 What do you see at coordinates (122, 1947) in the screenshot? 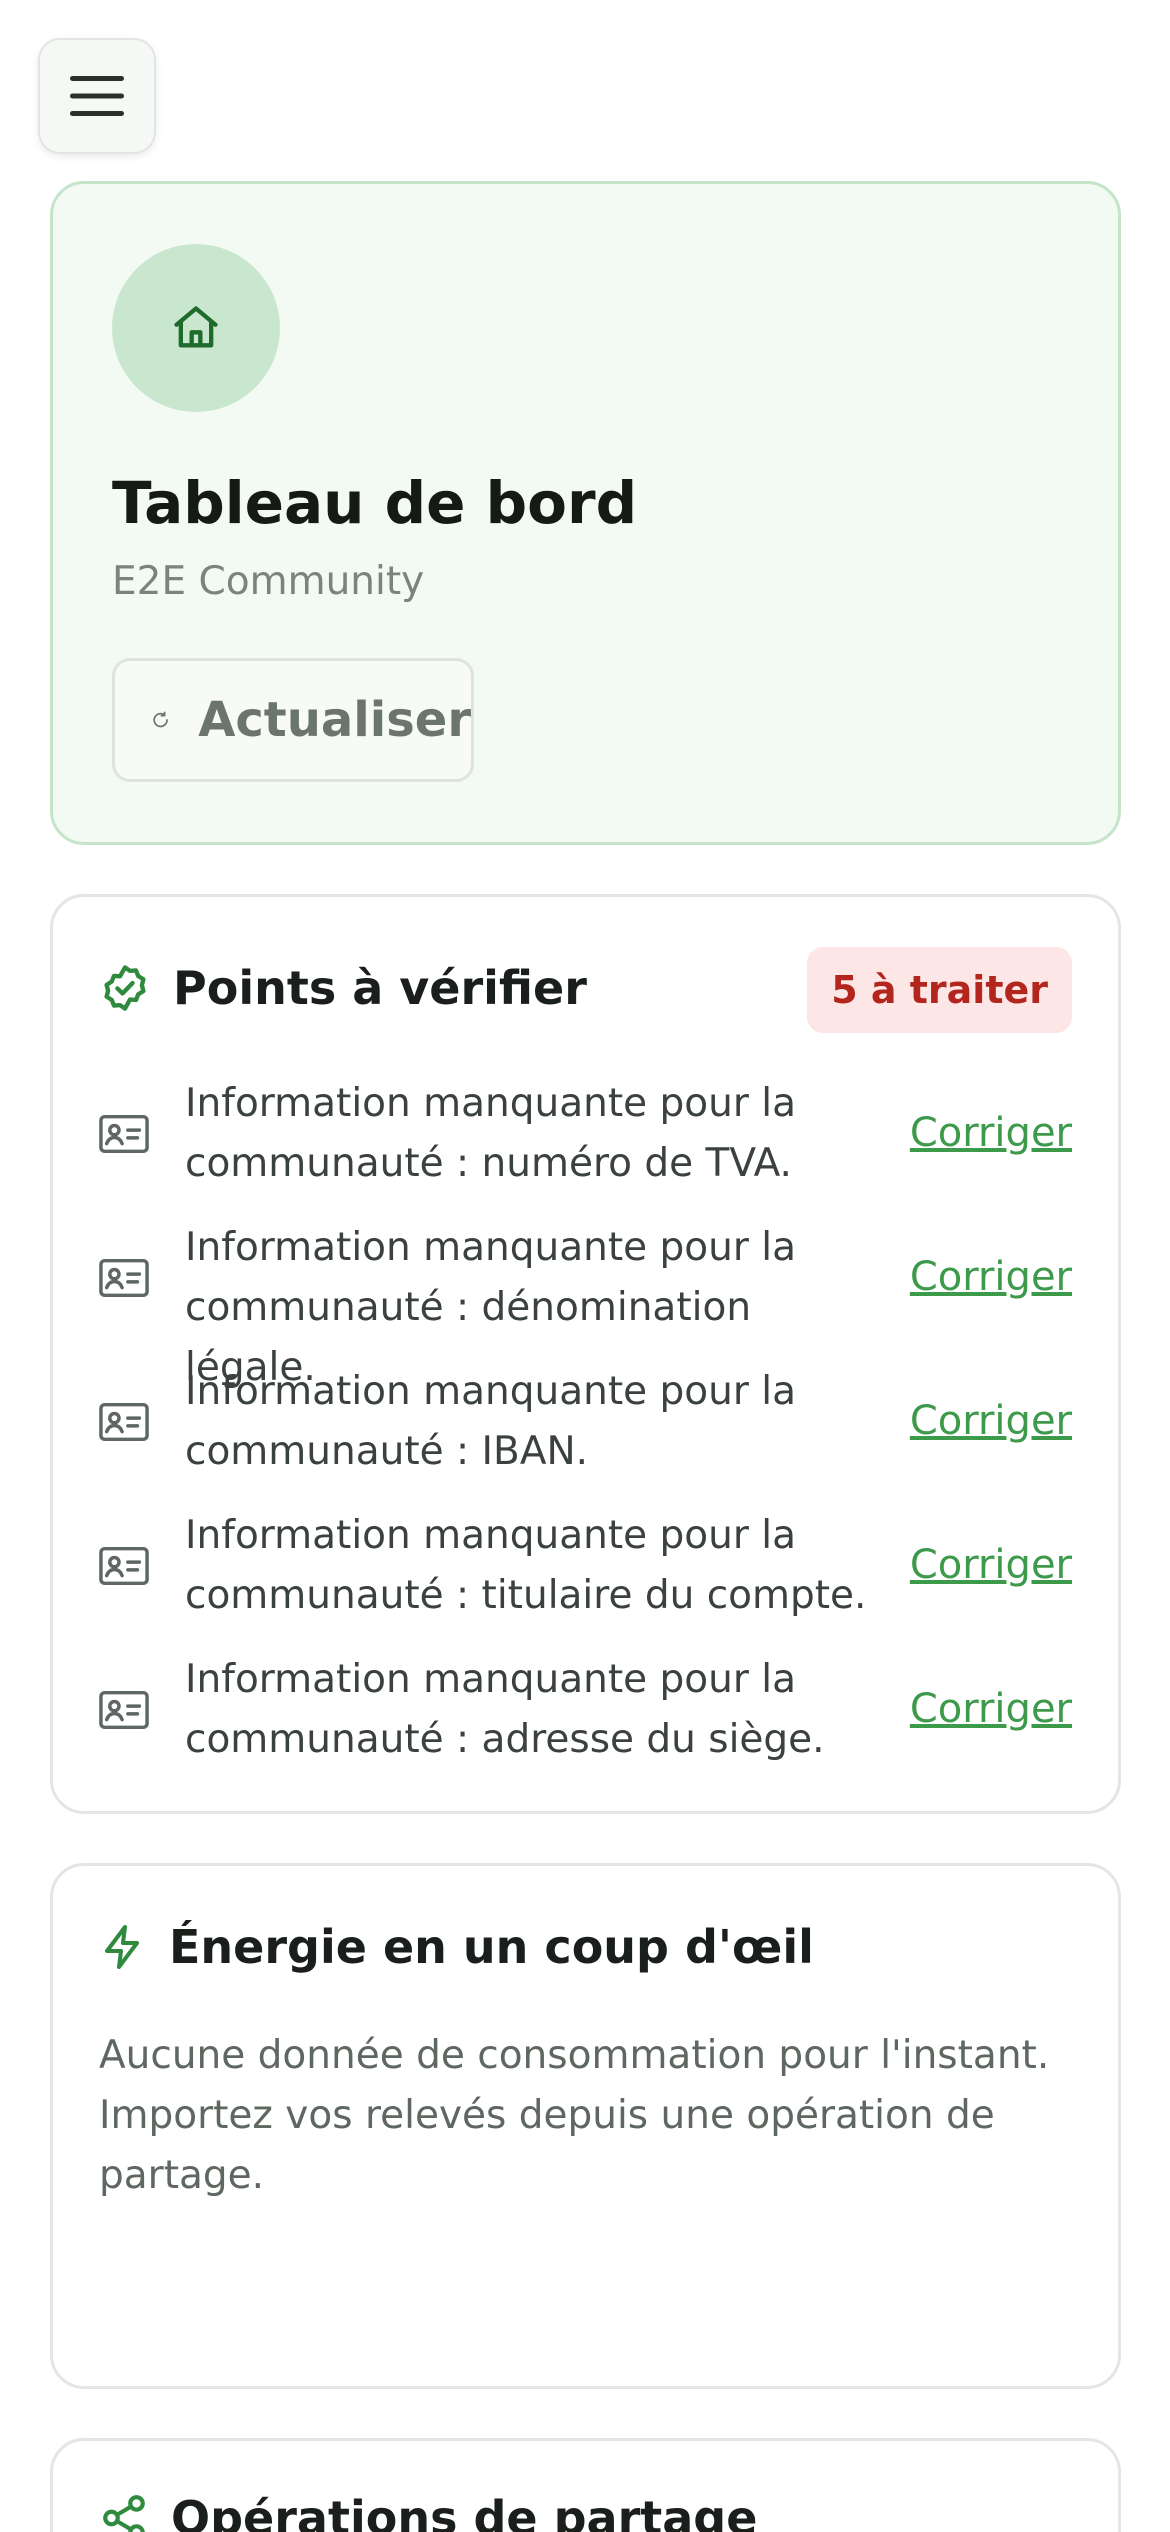
I see `lightning-icon` at bounding box center [122, 1947].